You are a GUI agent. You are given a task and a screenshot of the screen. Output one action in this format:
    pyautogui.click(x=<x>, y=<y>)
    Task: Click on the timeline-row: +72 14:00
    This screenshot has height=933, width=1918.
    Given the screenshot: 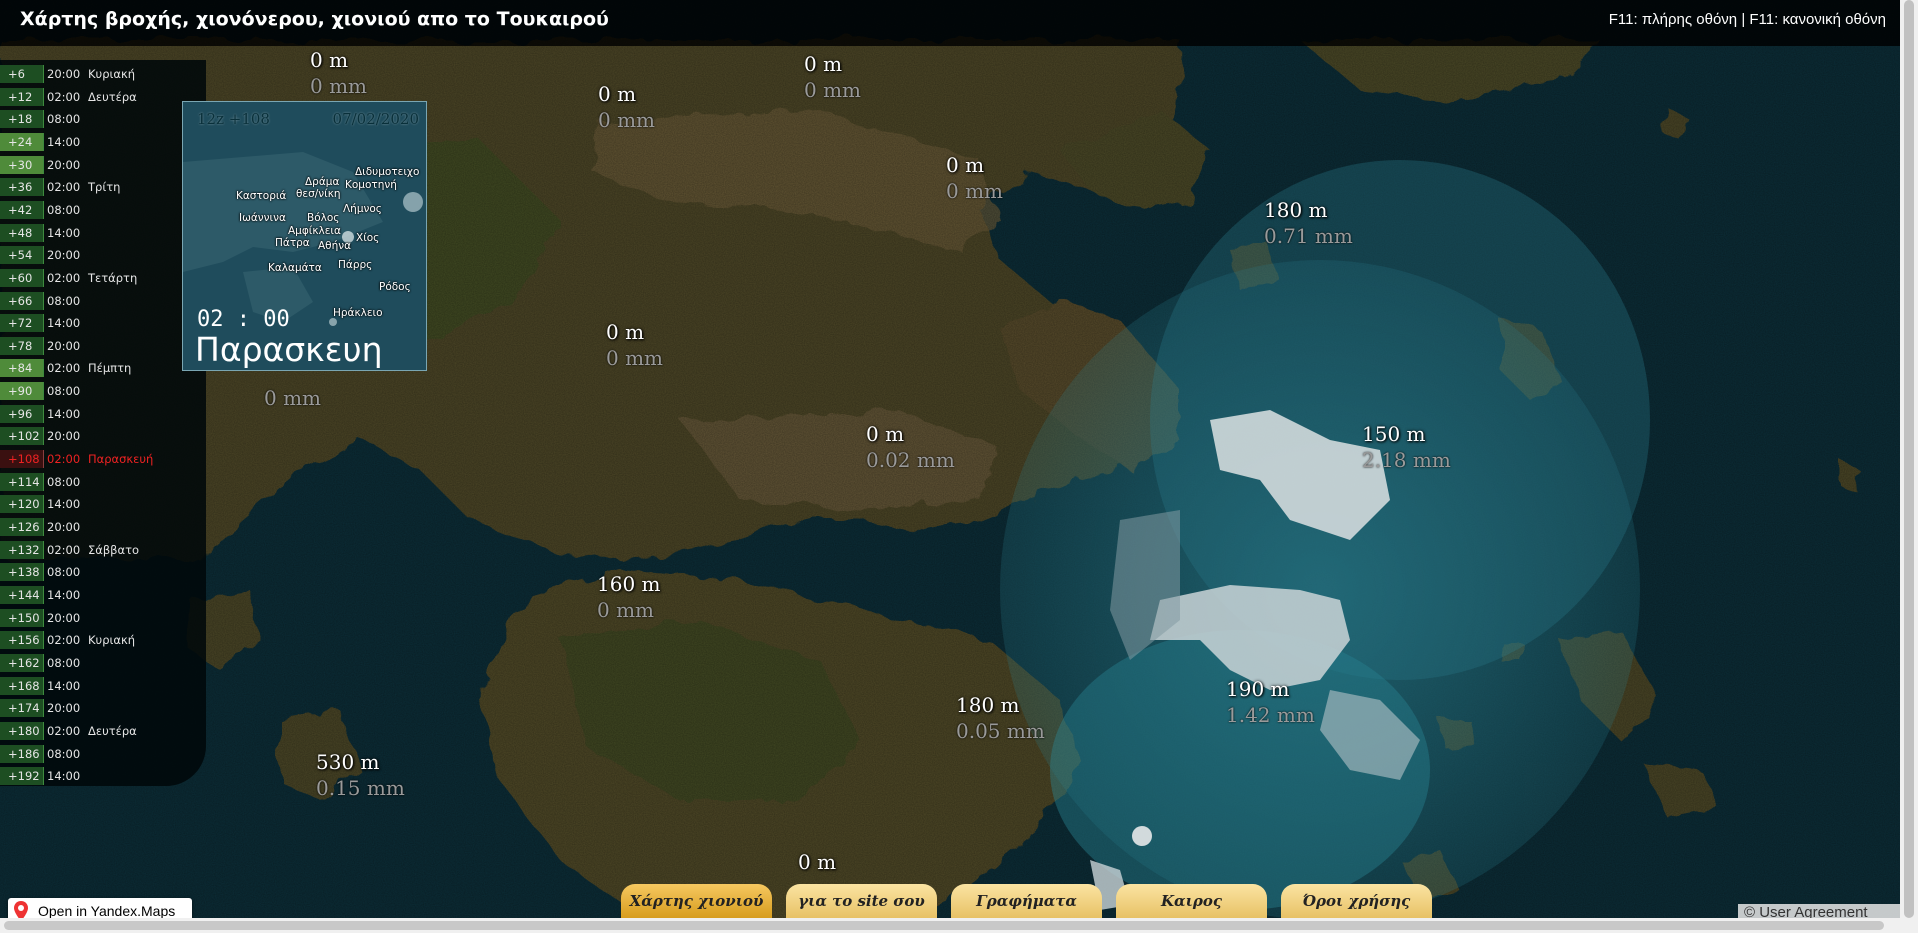 What is the action you would take?
    pyautogui.click(x=103, y=323)
    